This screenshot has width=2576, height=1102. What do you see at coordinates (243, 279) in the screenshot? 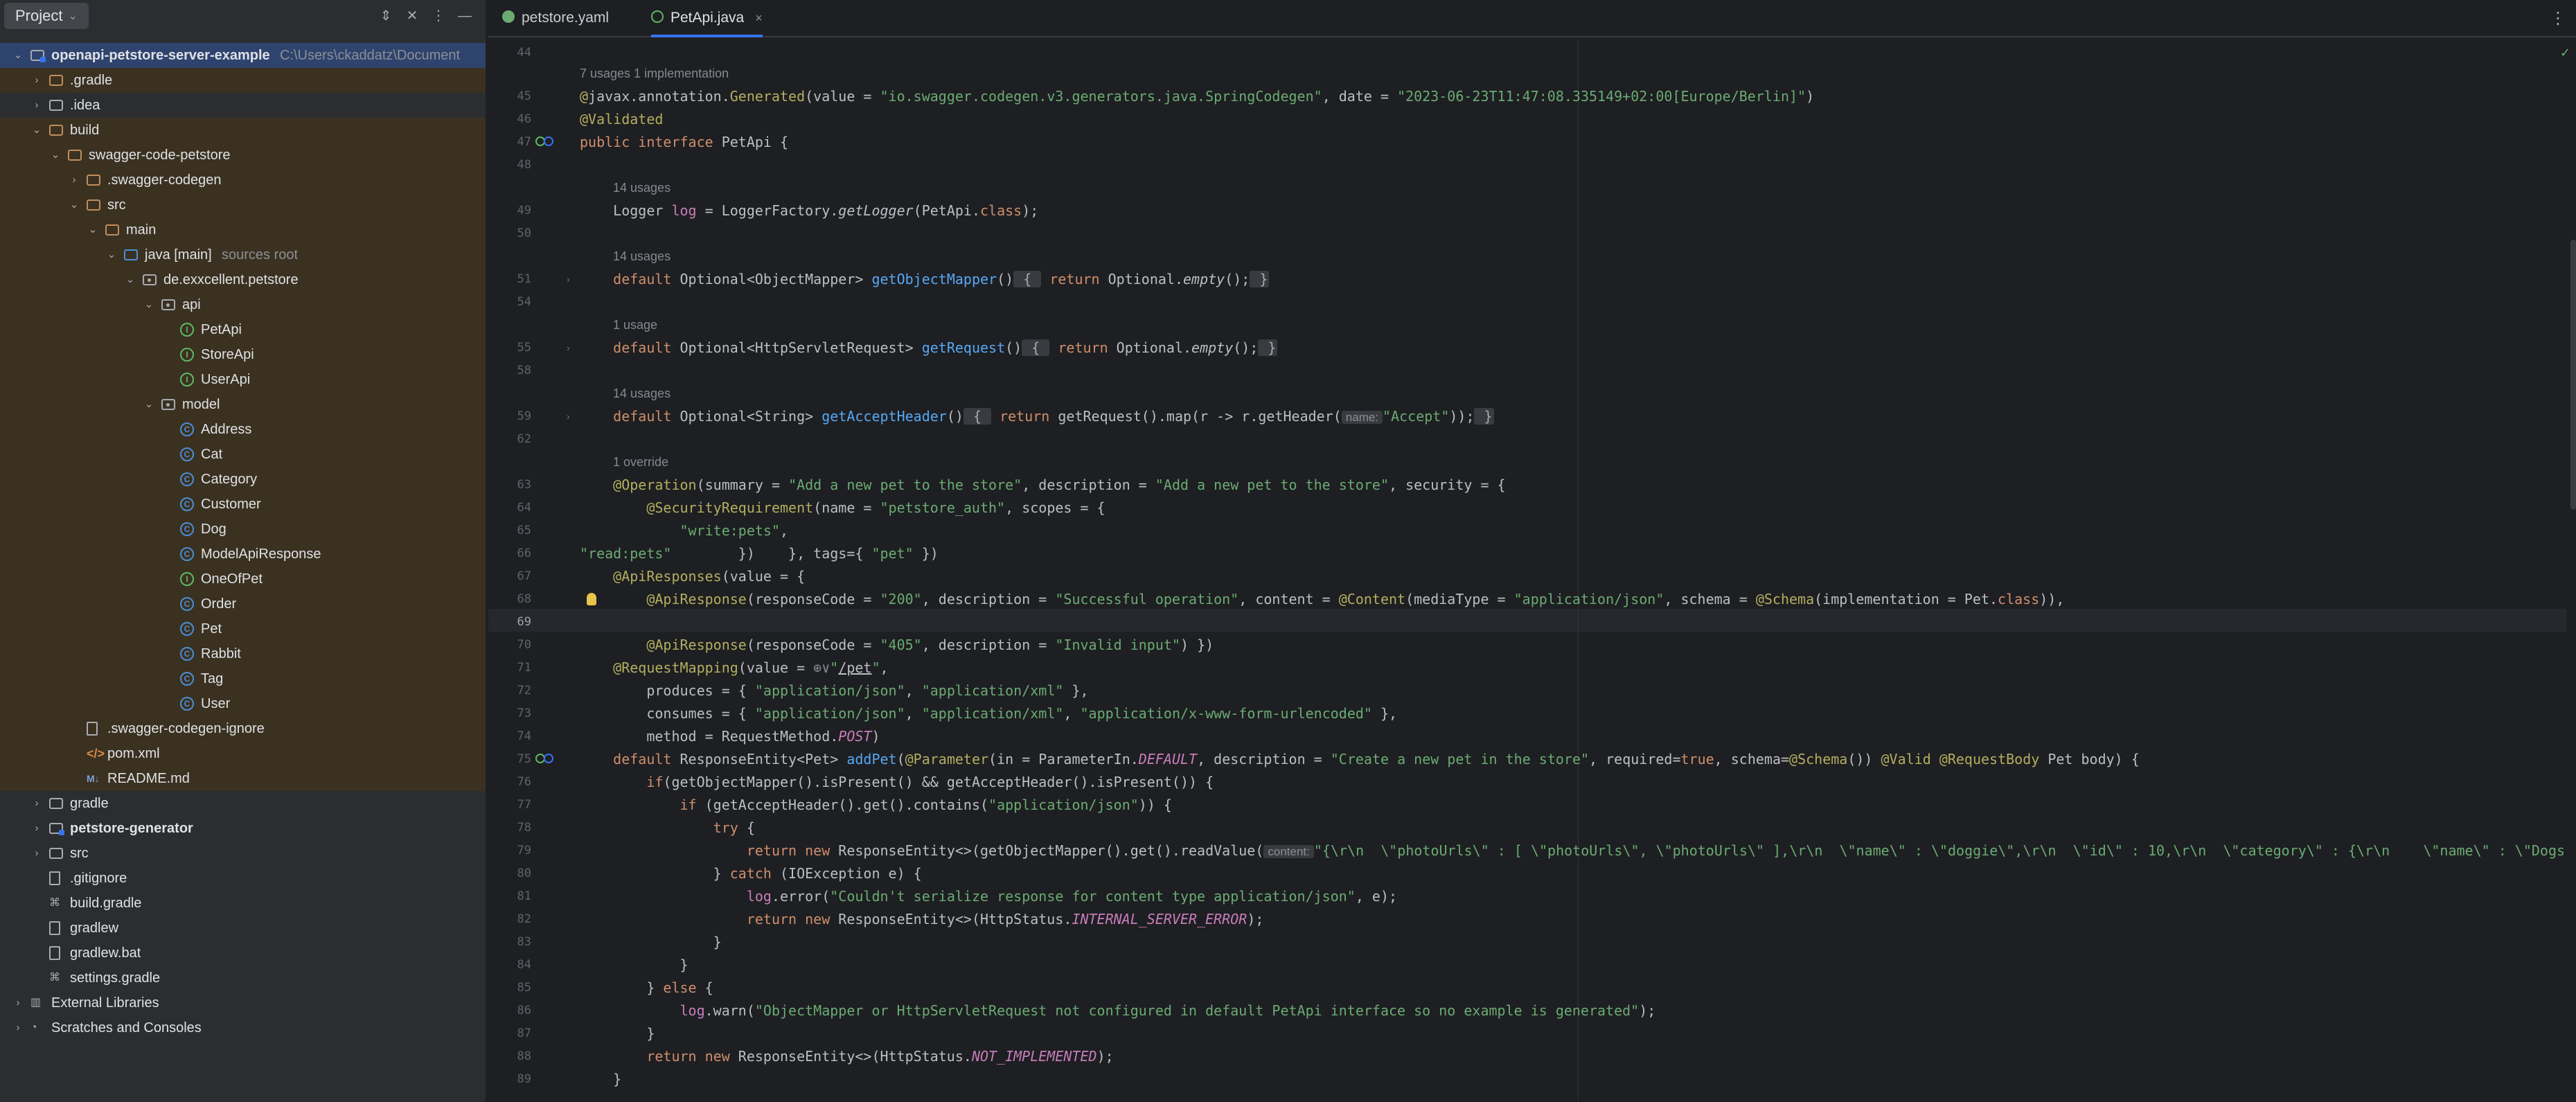
I see `tree-item: ⌄ de.exxcellent.petstore` at bounding box center [243, 279].